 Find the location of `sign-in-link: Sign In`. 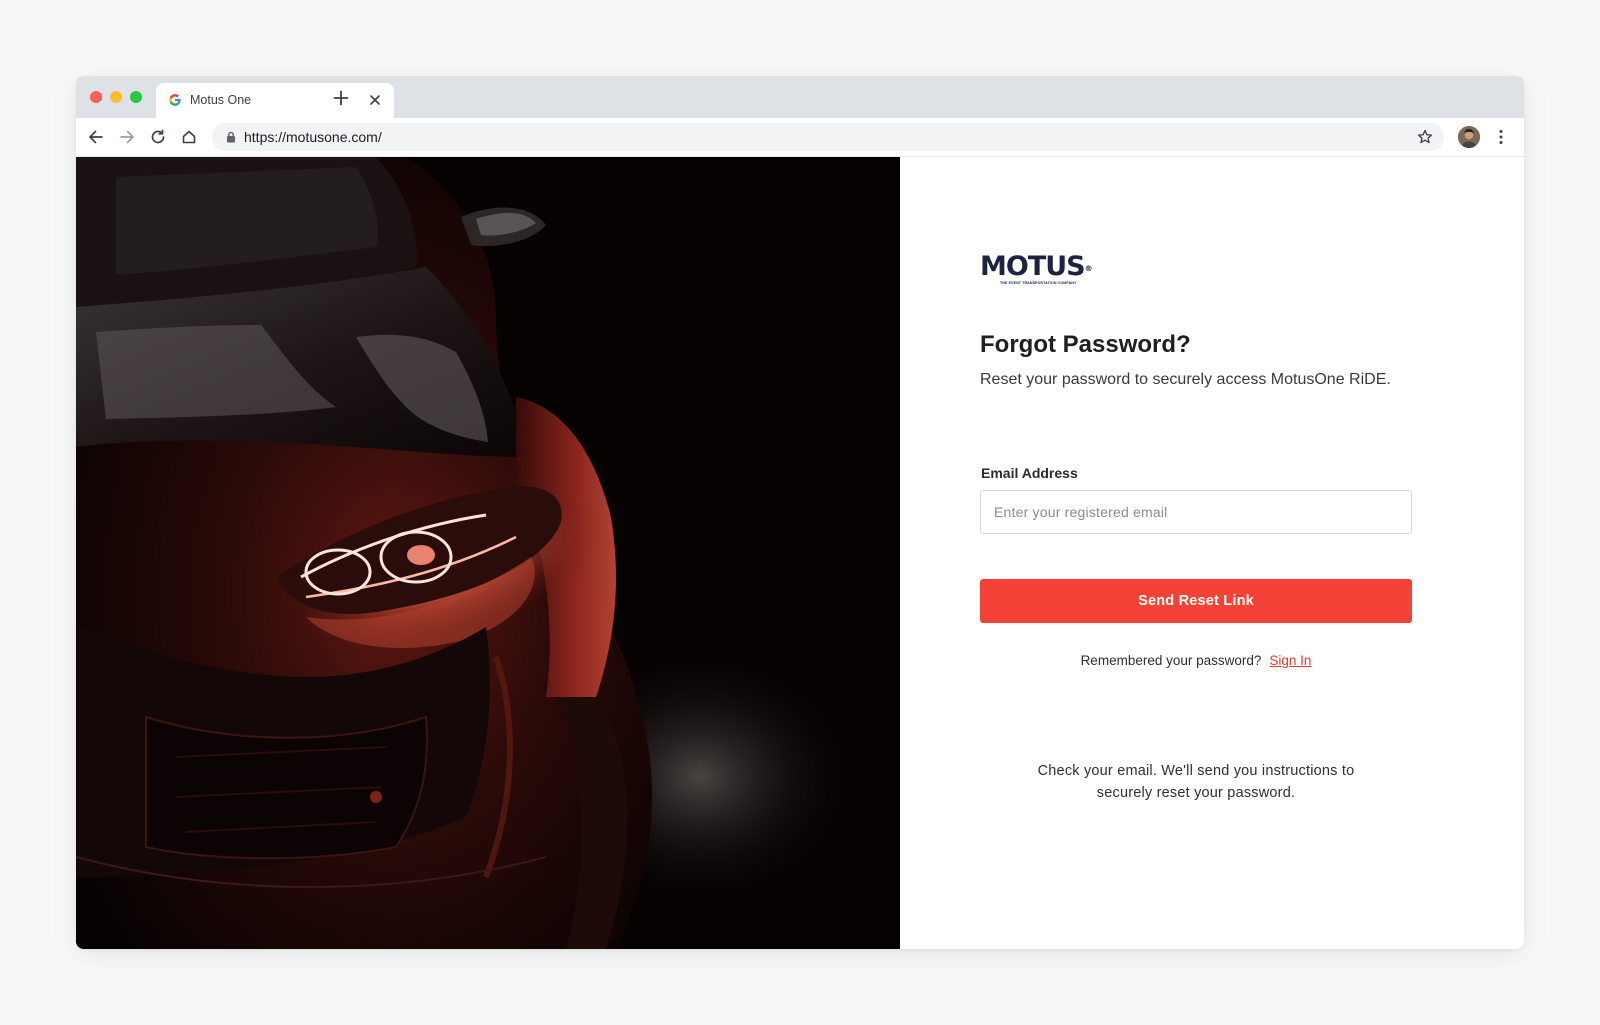

sign-in-link: Sign In is located at coordinates (1290, 660).